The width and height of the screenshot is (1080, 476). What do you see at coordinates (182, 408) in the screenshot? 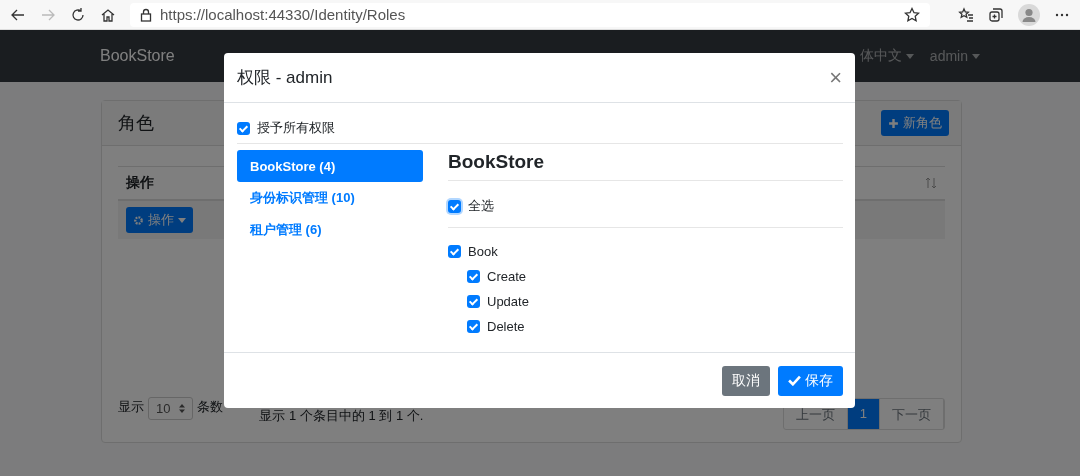
I see `spinner-arrows-icon` at bounding box center [182, 408].